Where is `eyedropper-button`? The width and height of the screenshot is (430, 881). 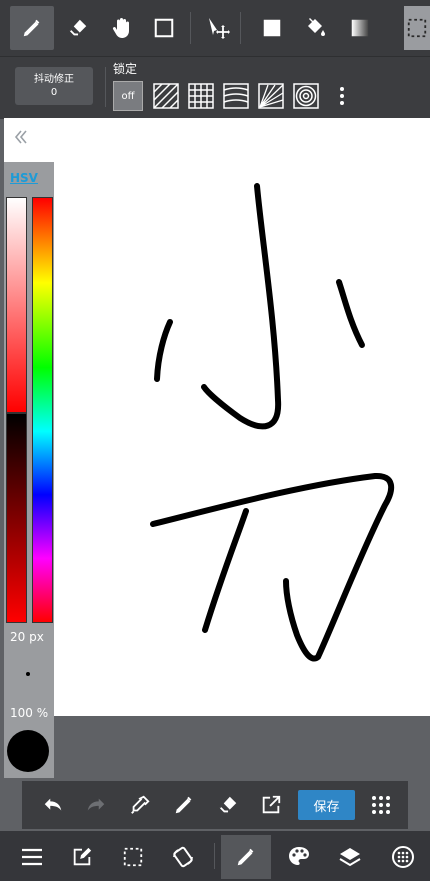 eyedropper-button is located at coordinates (140, 805).